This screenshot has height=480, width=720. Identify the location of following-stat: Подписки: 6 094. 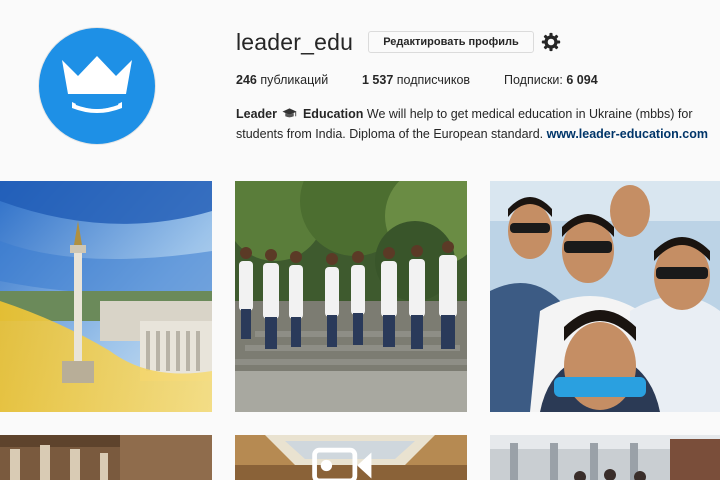
(551, 80).